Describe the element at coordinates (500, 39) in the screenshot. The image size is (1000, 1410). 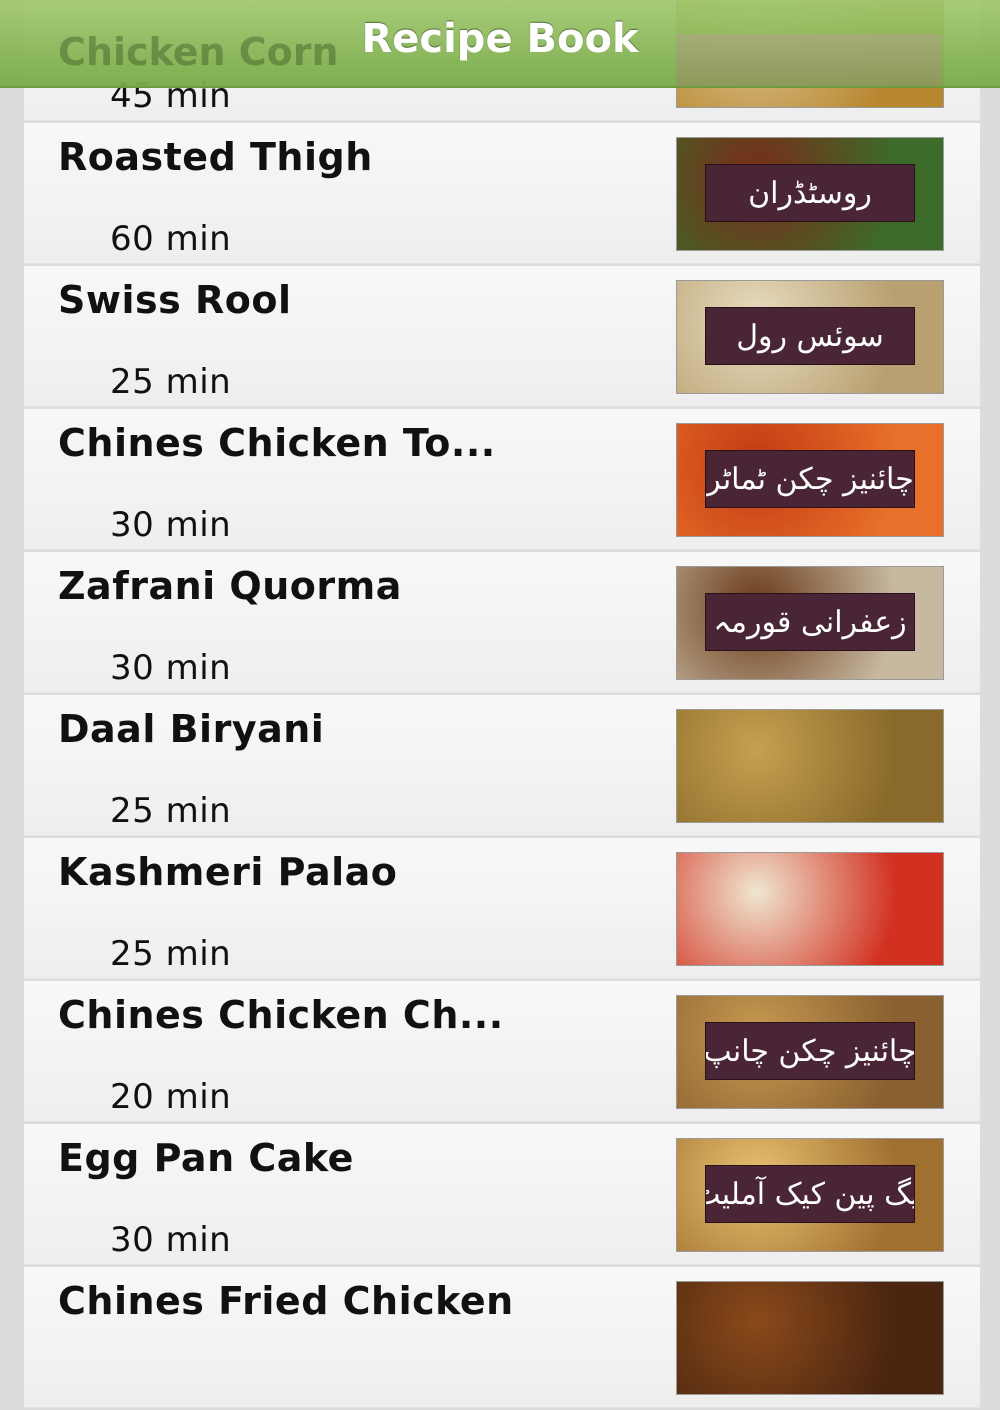
I see `page-title: Recipe Book` at that location.